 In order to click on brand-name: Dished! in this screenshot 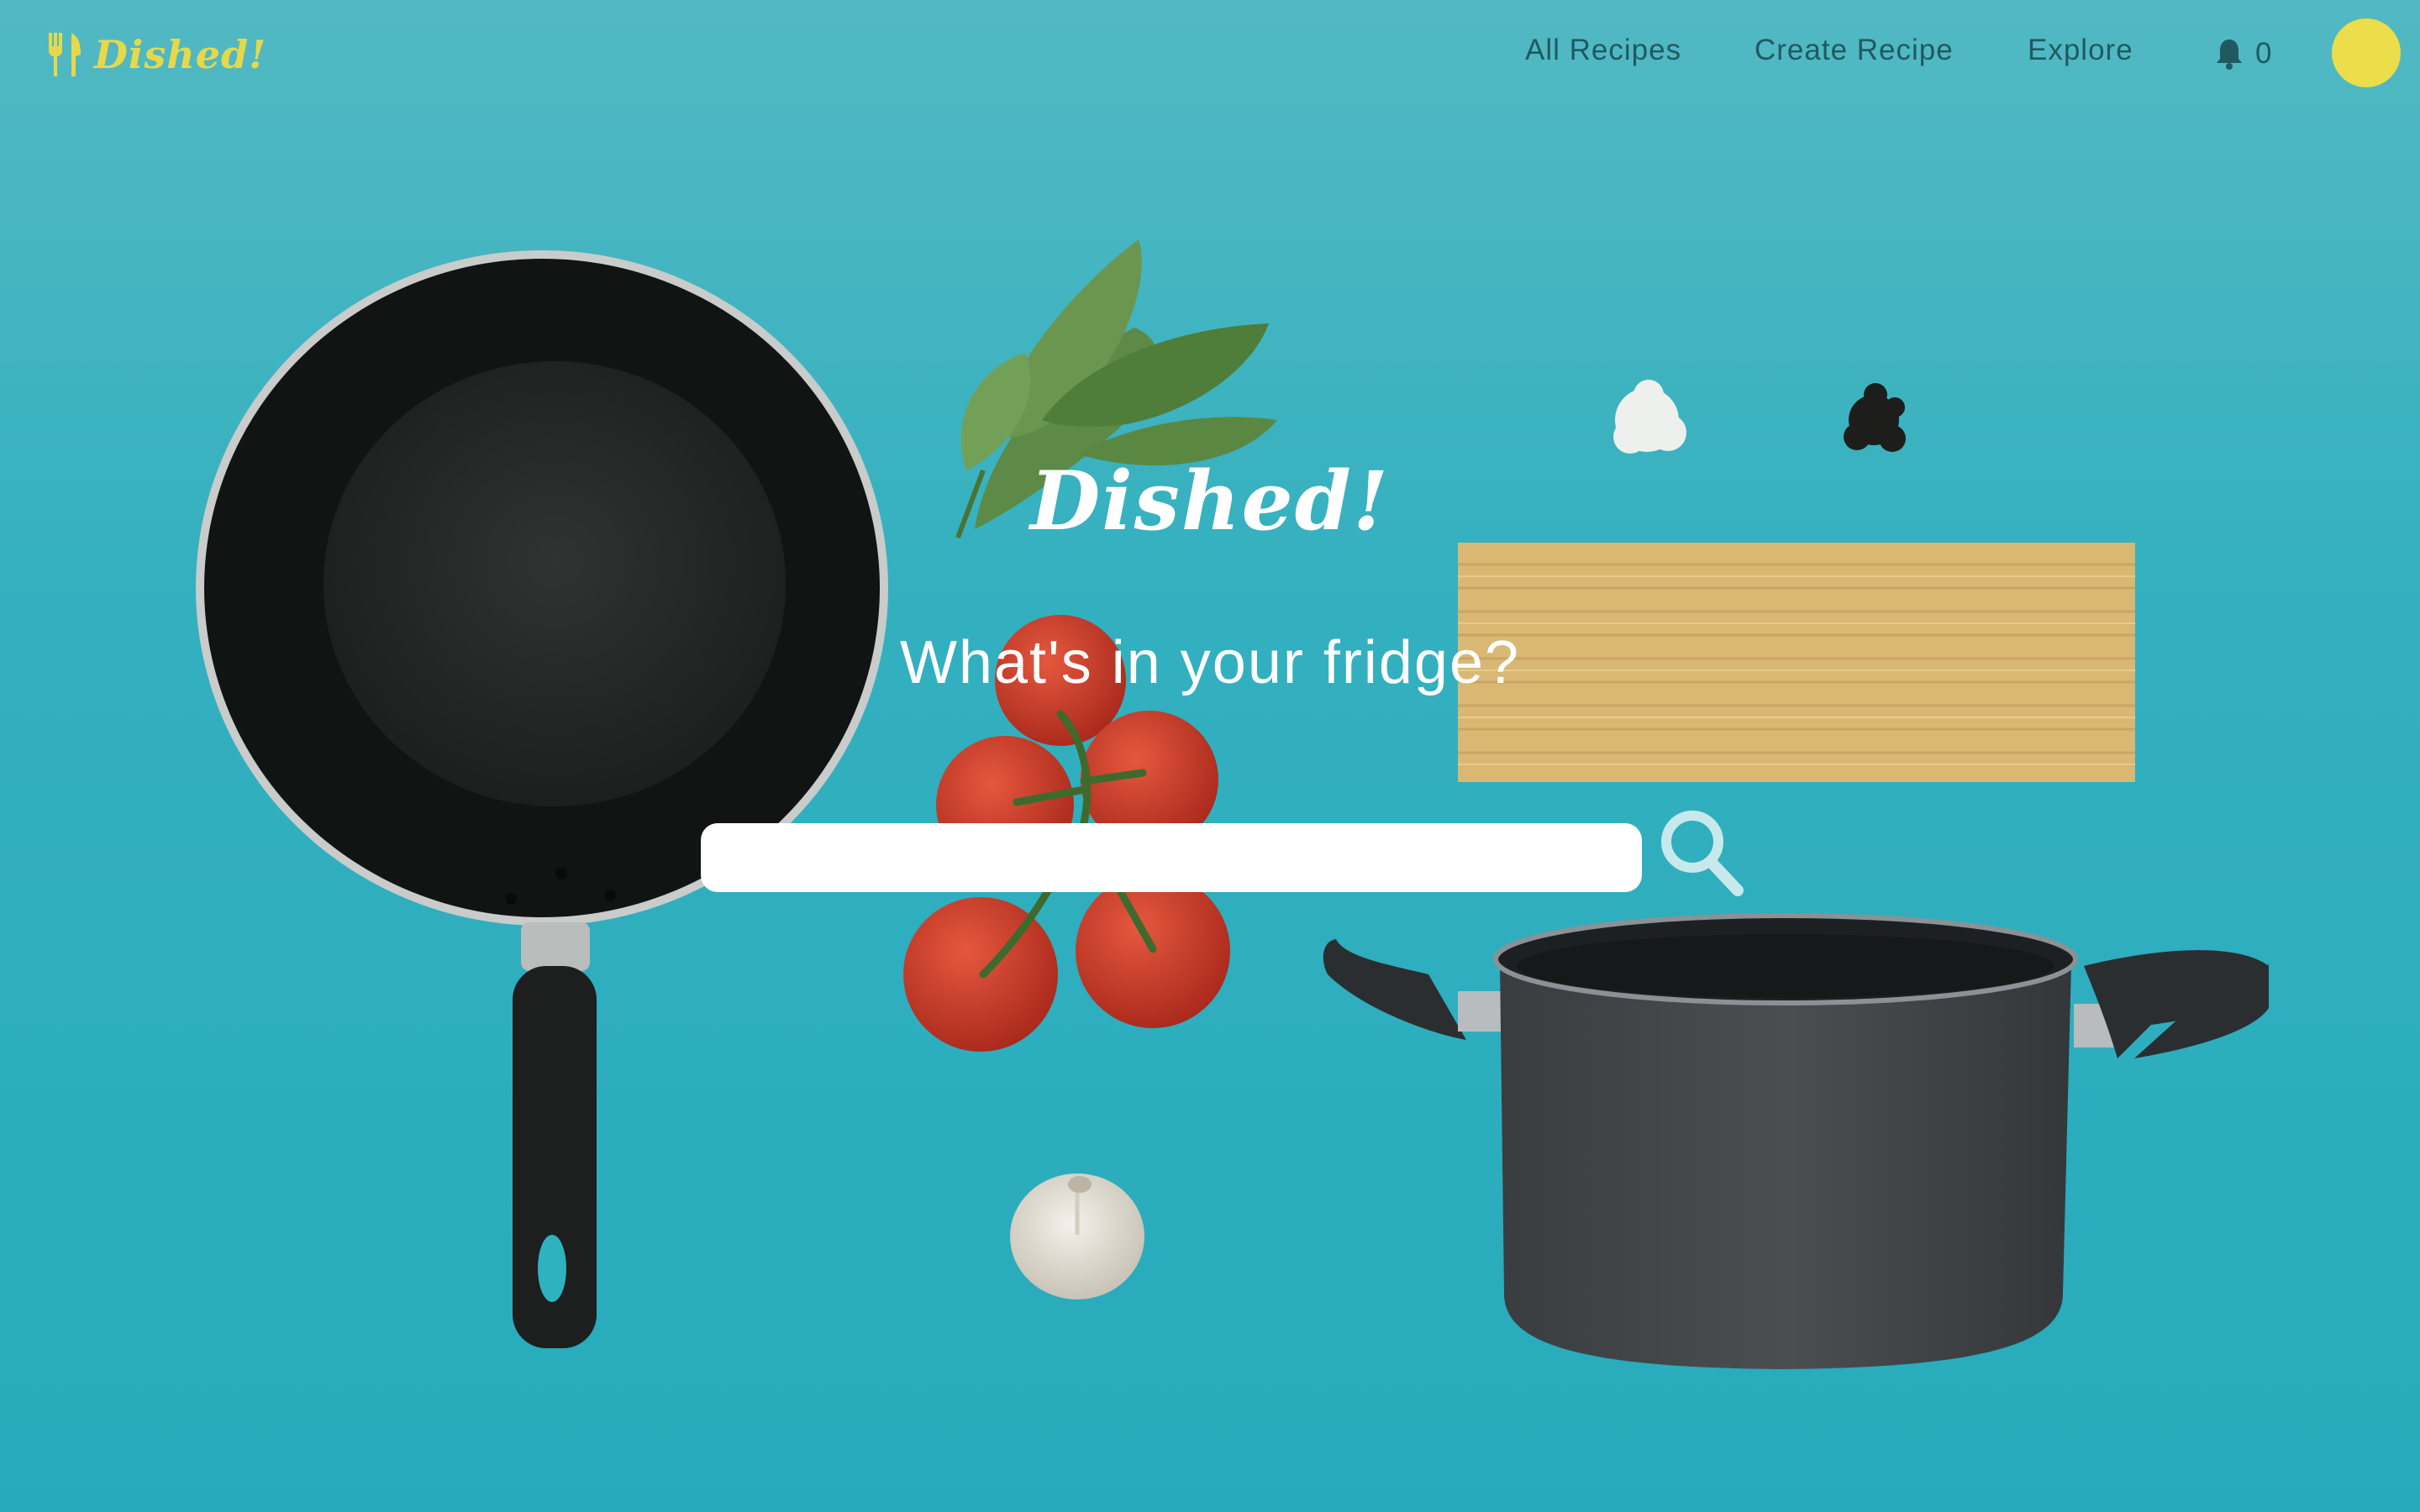, I will do `click(180, 54)`.